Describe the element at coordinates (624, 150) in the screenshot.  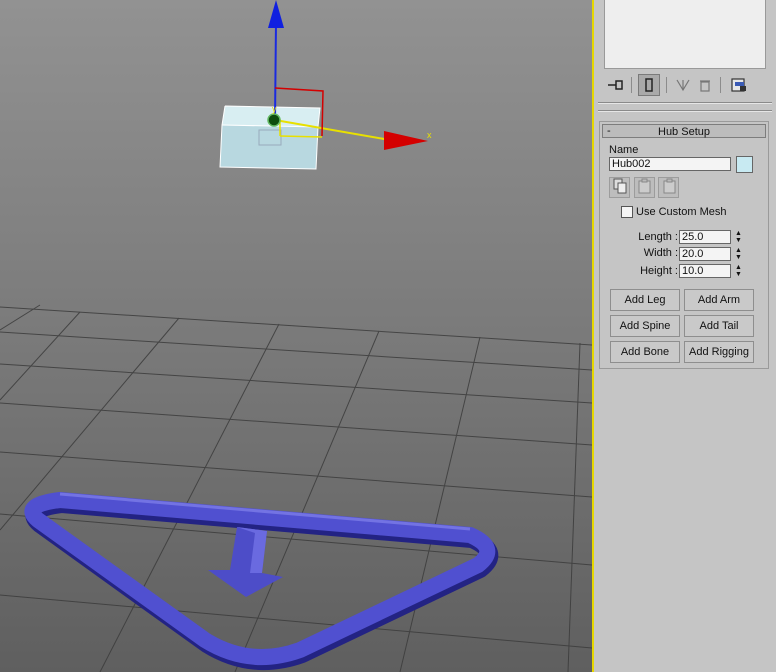
I see `name-label: Name` at that location.